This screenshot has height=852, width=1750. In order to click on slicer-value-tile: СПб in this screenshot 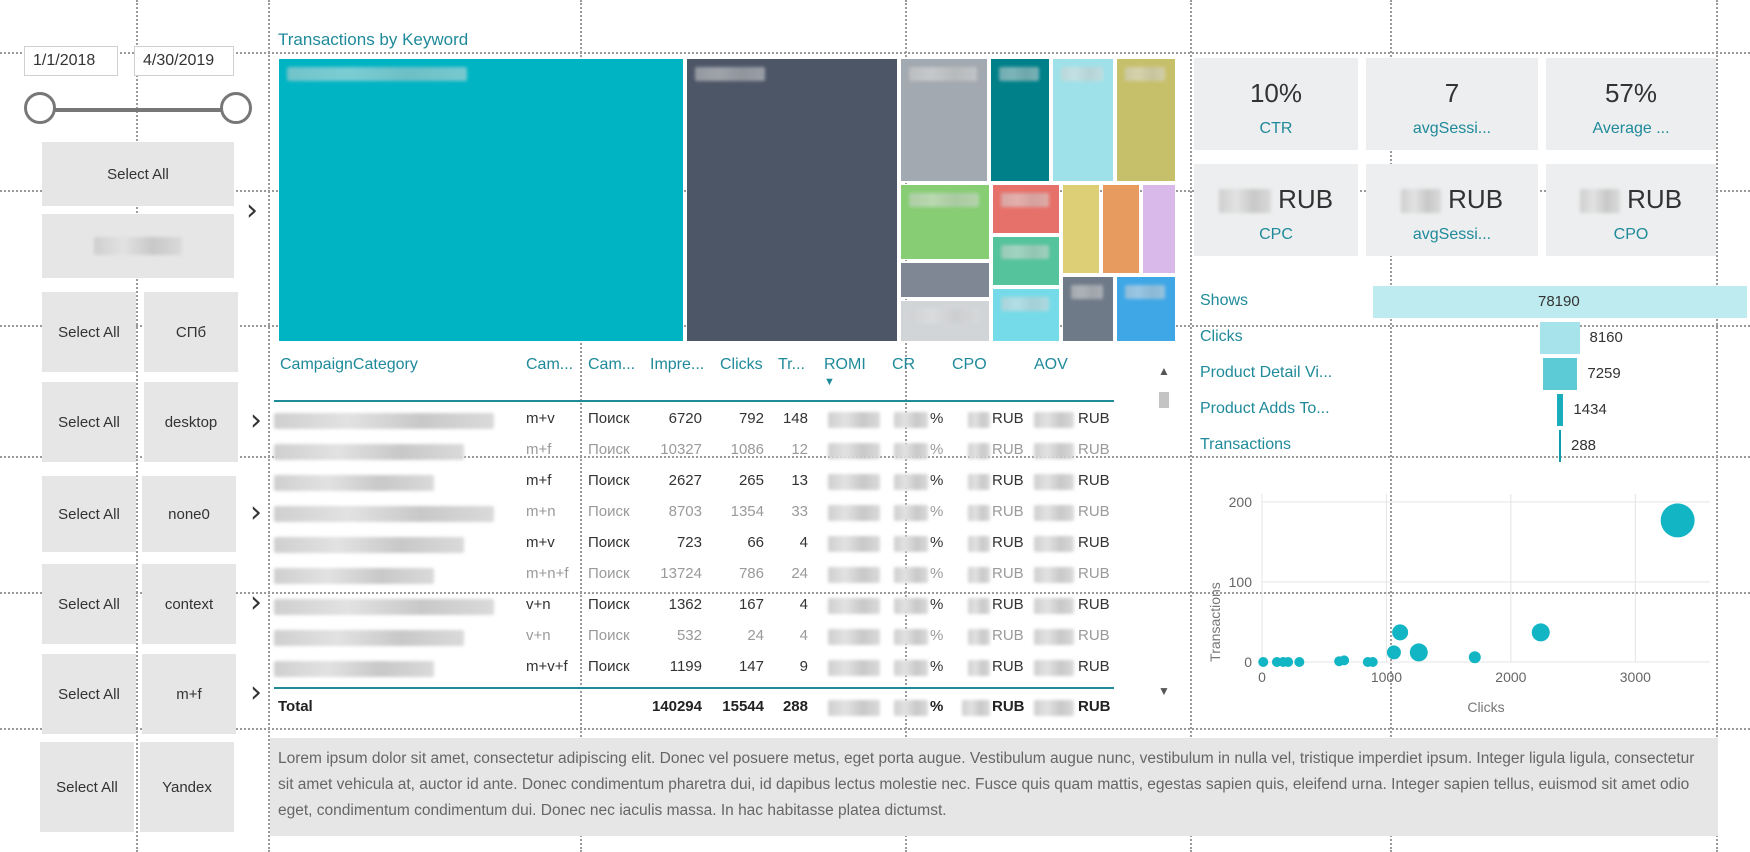, I will do `click(191, 332)`.